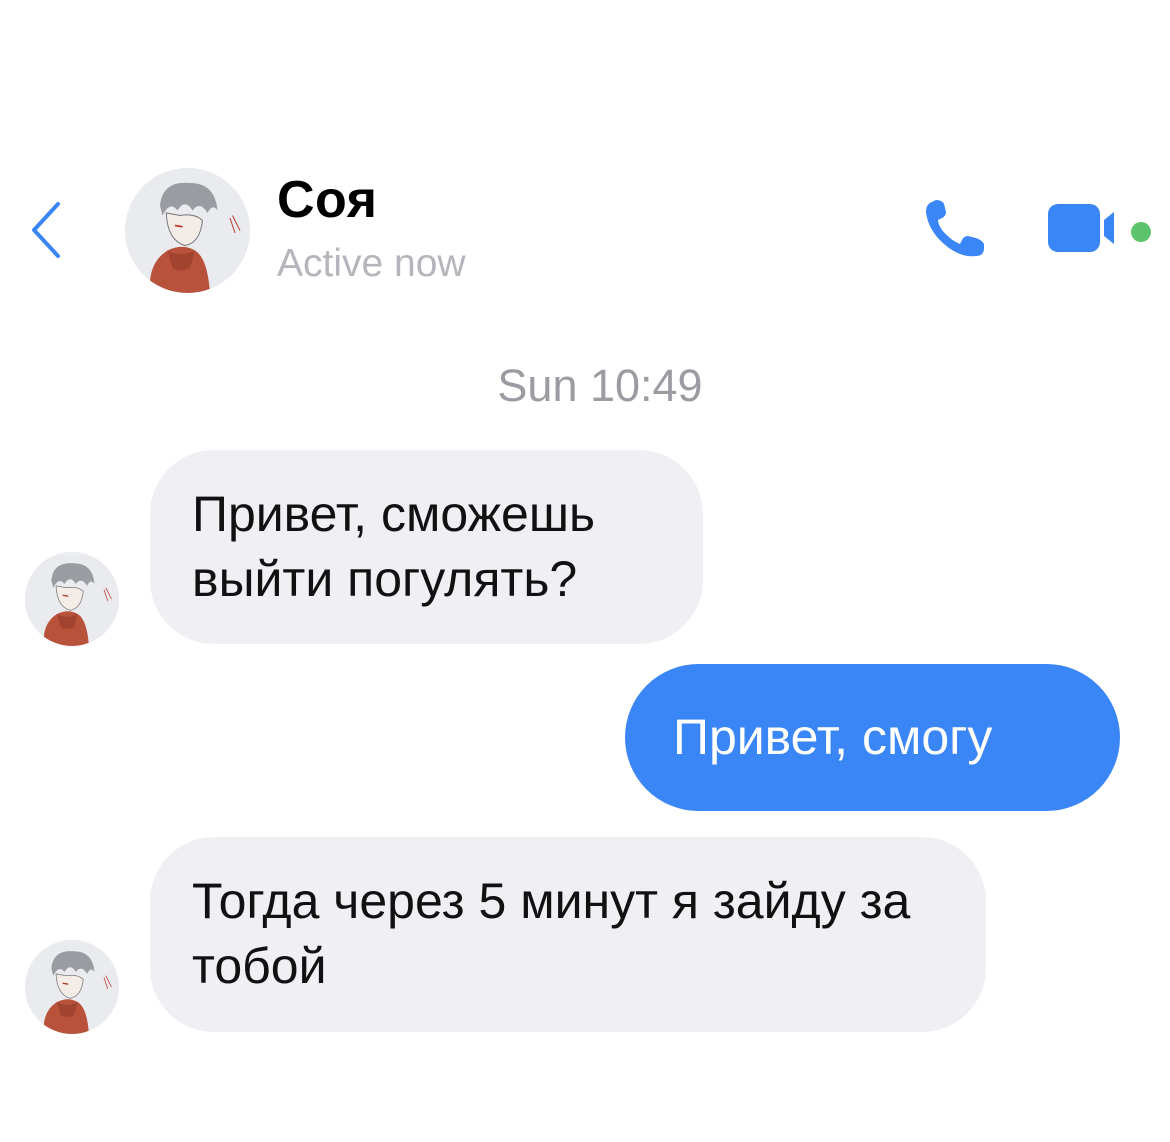  What do you see at coordinates (1081, 228) in the screenshot?
I see `video-camera-icon` at bounding box center [1081, 228].